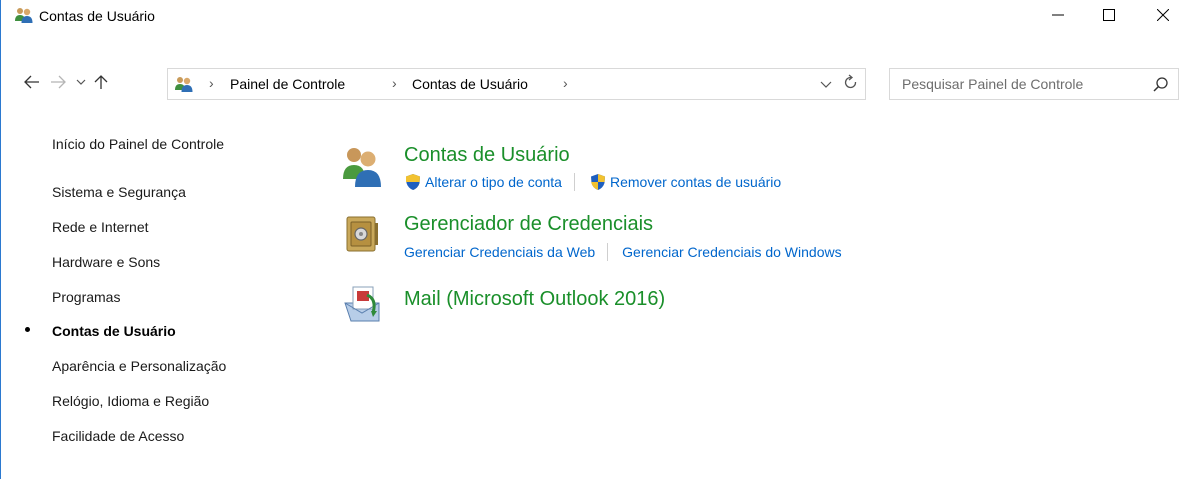 Image resolution: width=1198 pixels, height=479 pixels. What do you see at coordinates (138, 144) in the screenshot?
I see `sidebar-home-link: Início do Painel de Controle` at bounding box center [138, 144].